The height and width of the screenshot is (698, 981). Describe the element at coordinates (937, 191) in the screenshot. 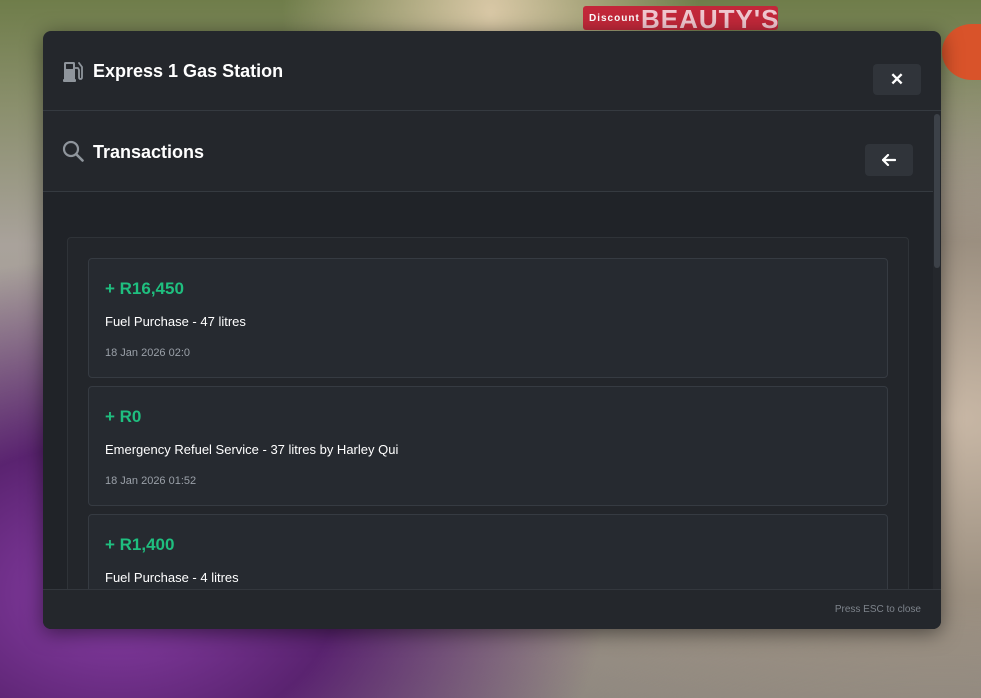

I see `scrollbar-thumb` at that location.